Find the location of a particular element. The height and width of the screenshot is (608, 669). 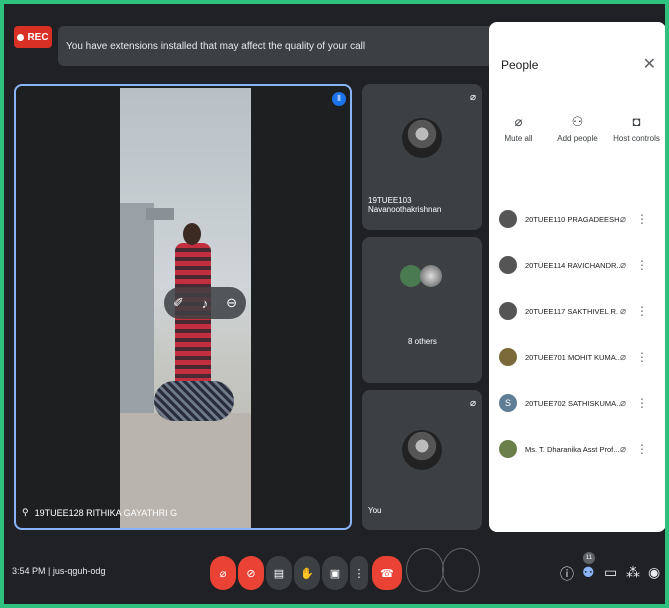

host-controls-label: Host controls is located at coordinates (636, 138).